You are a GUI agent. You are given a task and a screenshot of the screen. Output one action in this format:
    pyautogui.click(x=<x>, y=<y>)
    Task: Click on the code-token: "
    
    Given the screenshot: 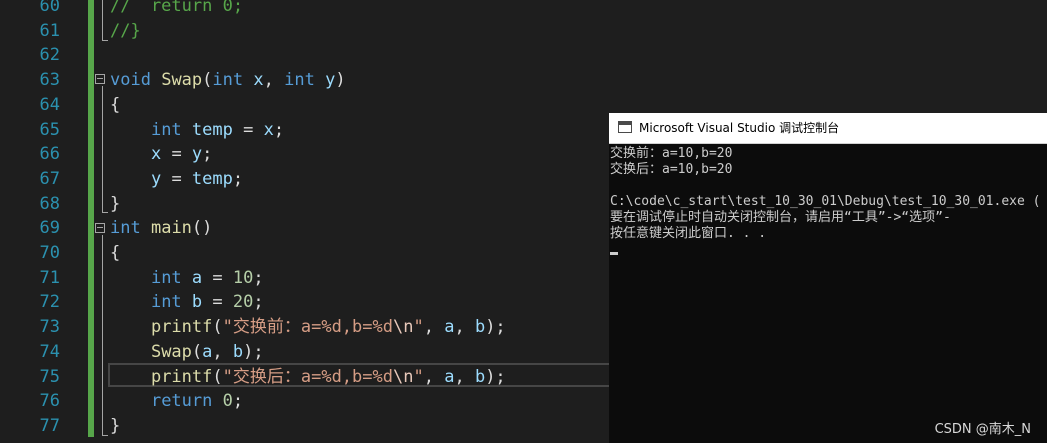 What is the action you would take?
    pyautogui.click(x=418, y=327)
    